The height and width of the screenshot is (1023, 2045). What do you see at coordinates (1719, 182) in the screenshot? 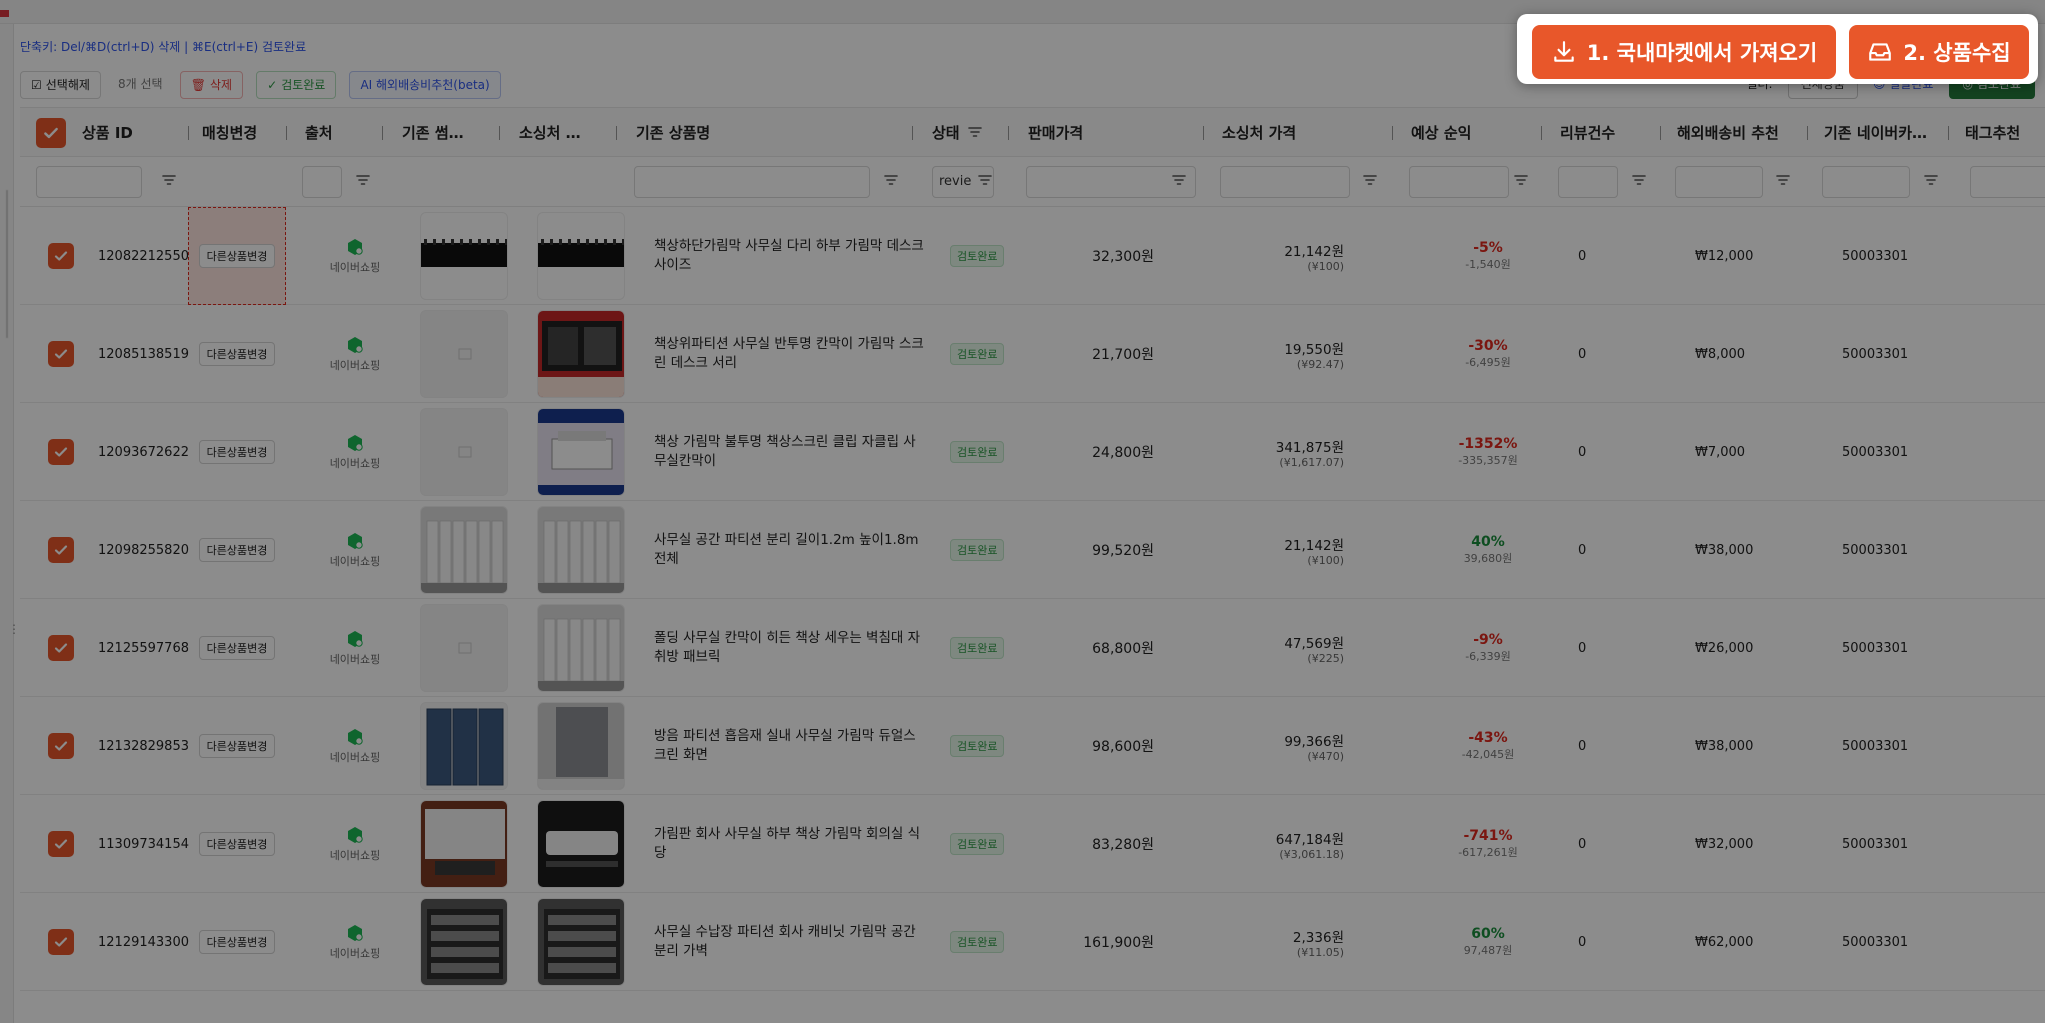
I see `shipping-filter-input` at bounding box center [1719, 182].